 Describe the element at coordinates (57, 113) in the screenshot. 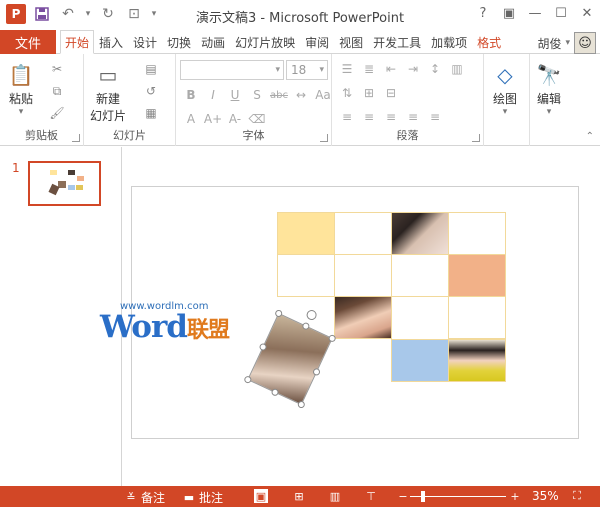

I see `format-painter-icon: 🖌` at that location.